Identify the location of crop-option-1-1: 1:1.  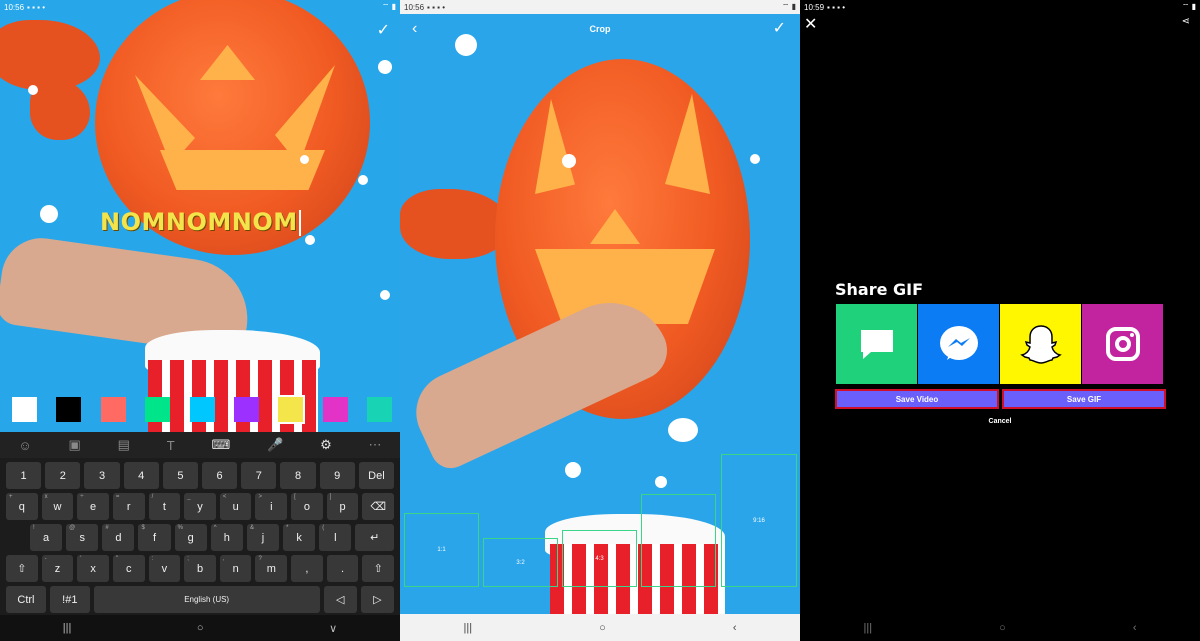
(441, 550).